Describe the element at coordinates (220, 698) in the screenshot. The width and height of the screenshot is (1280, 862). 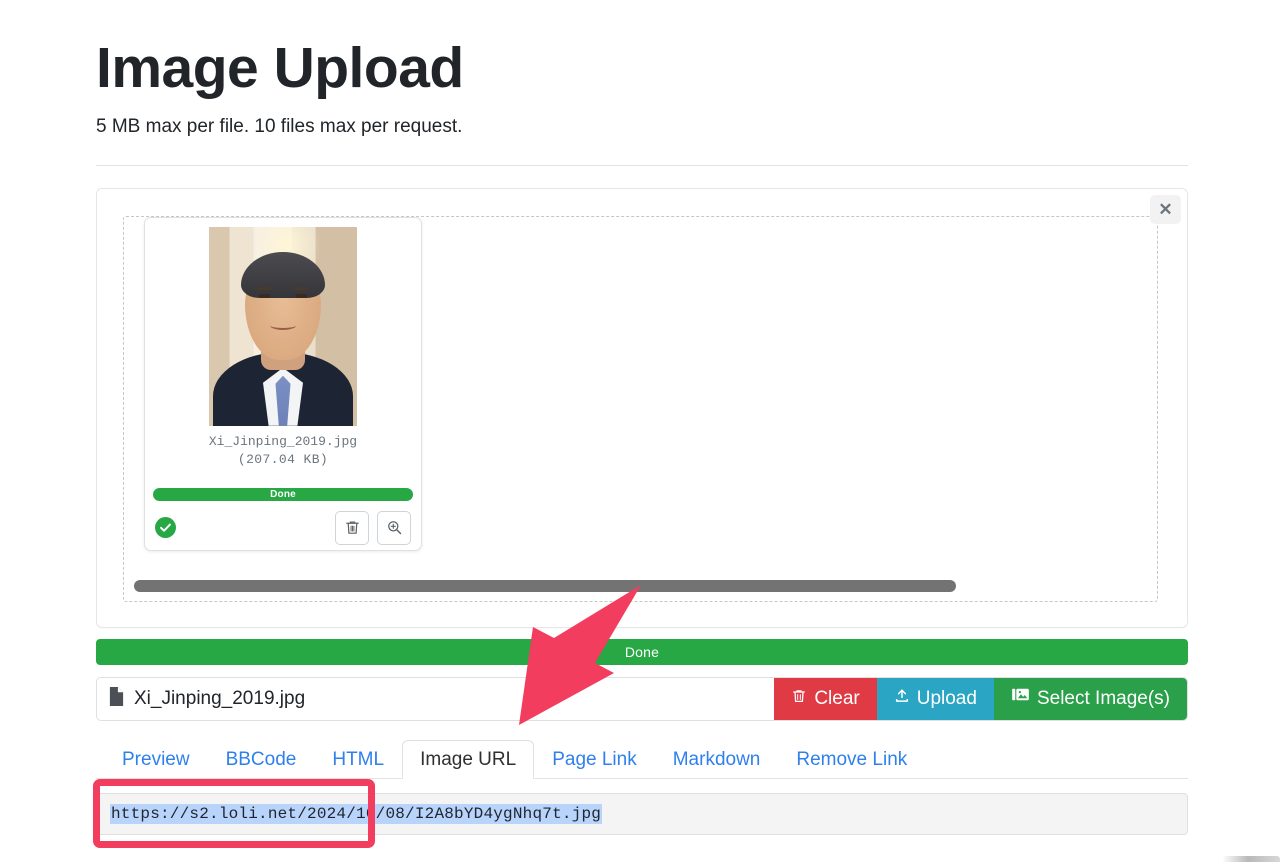
I see `file-name-label: Xi_Jinping_2019.jpg` at that location.